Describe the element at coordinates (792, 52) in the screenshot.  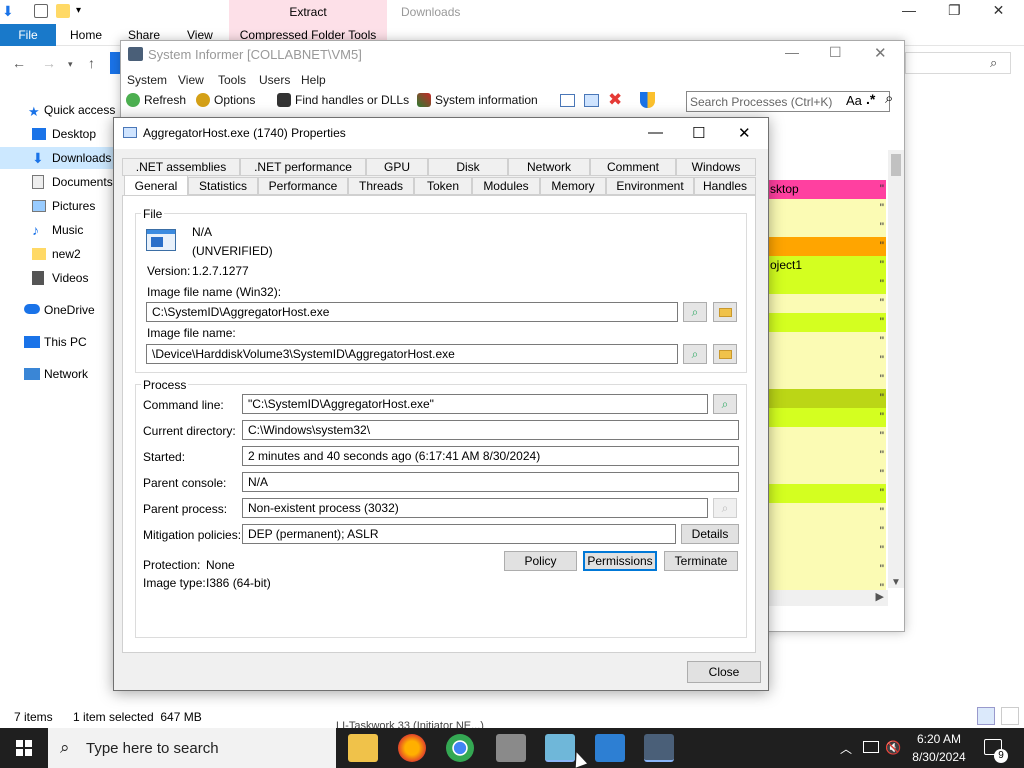
I see `si-minimize-icon: —` at that location.